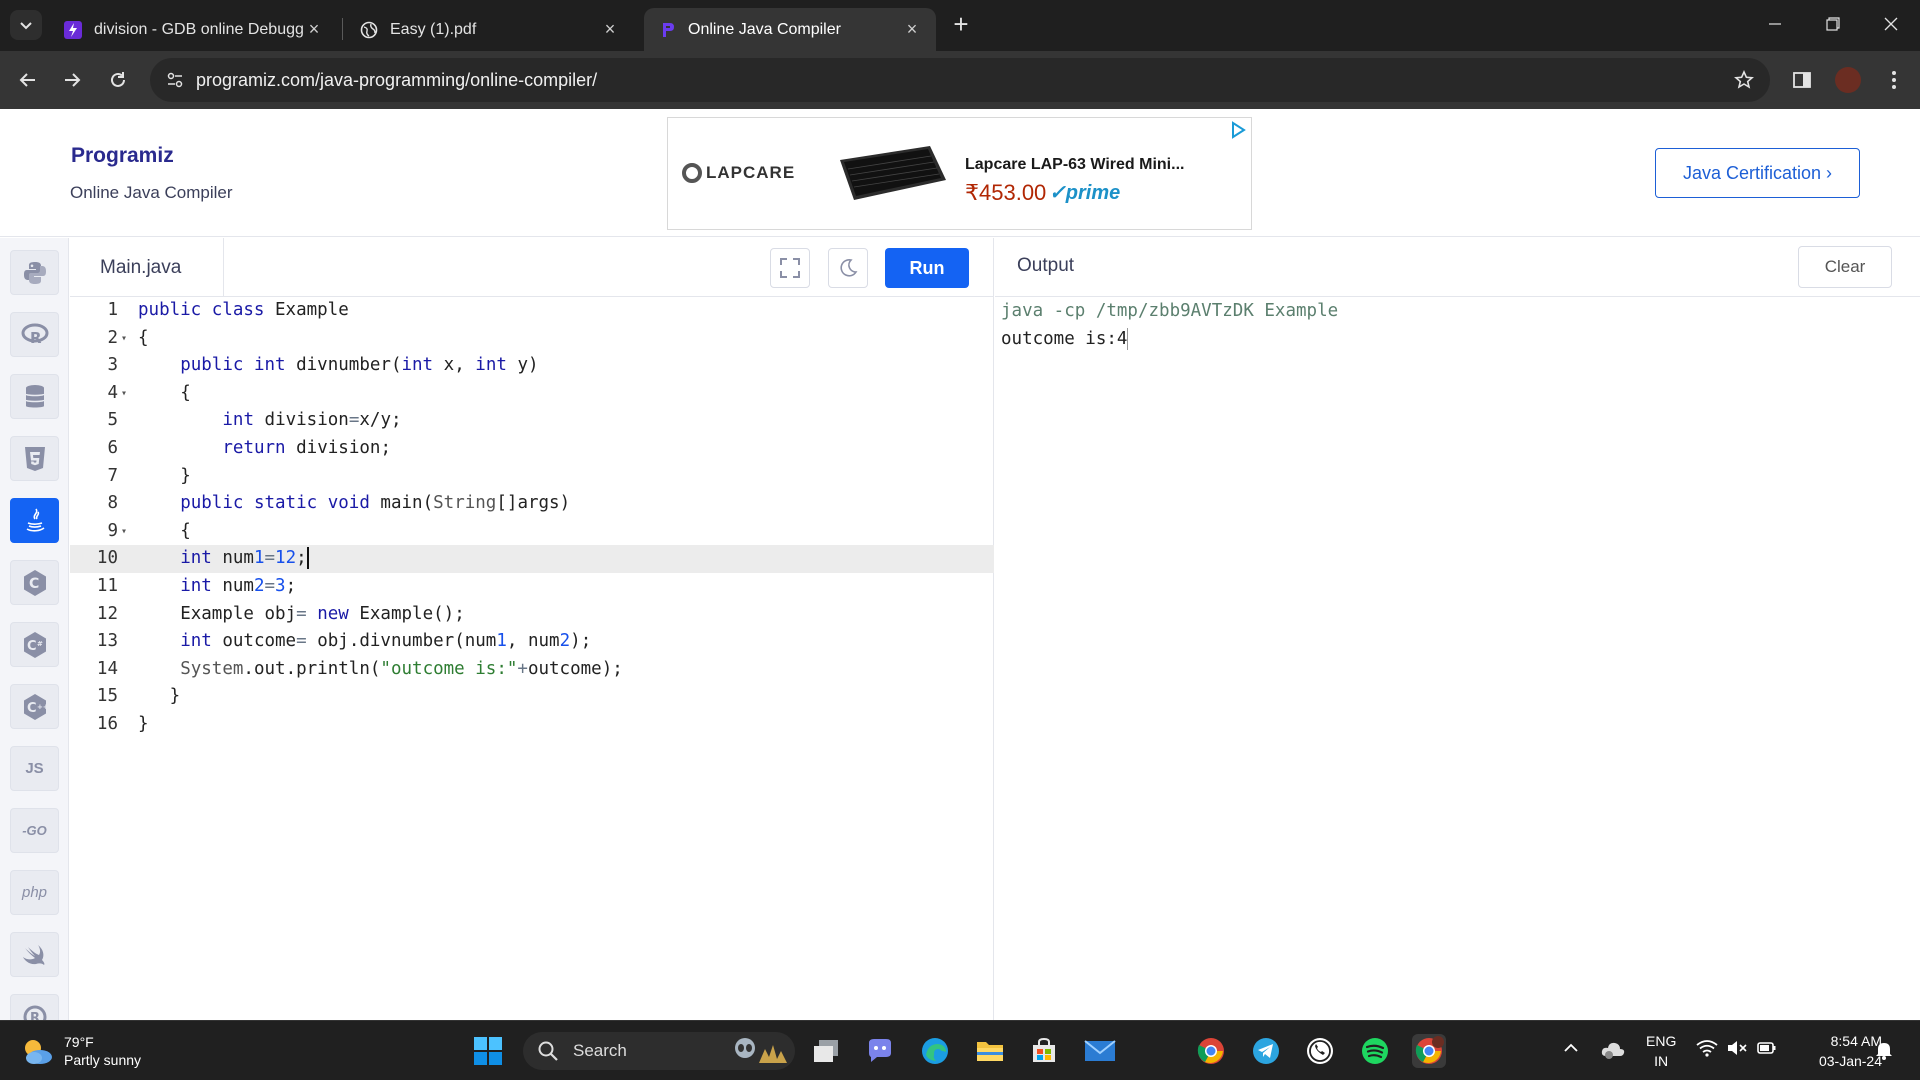 Image resolution: width=1920 pixels, height=1080 pixels. Describe the element at coordinates (532, 449) in the screenshot. I see `code-line: 6 return division;` at that location.